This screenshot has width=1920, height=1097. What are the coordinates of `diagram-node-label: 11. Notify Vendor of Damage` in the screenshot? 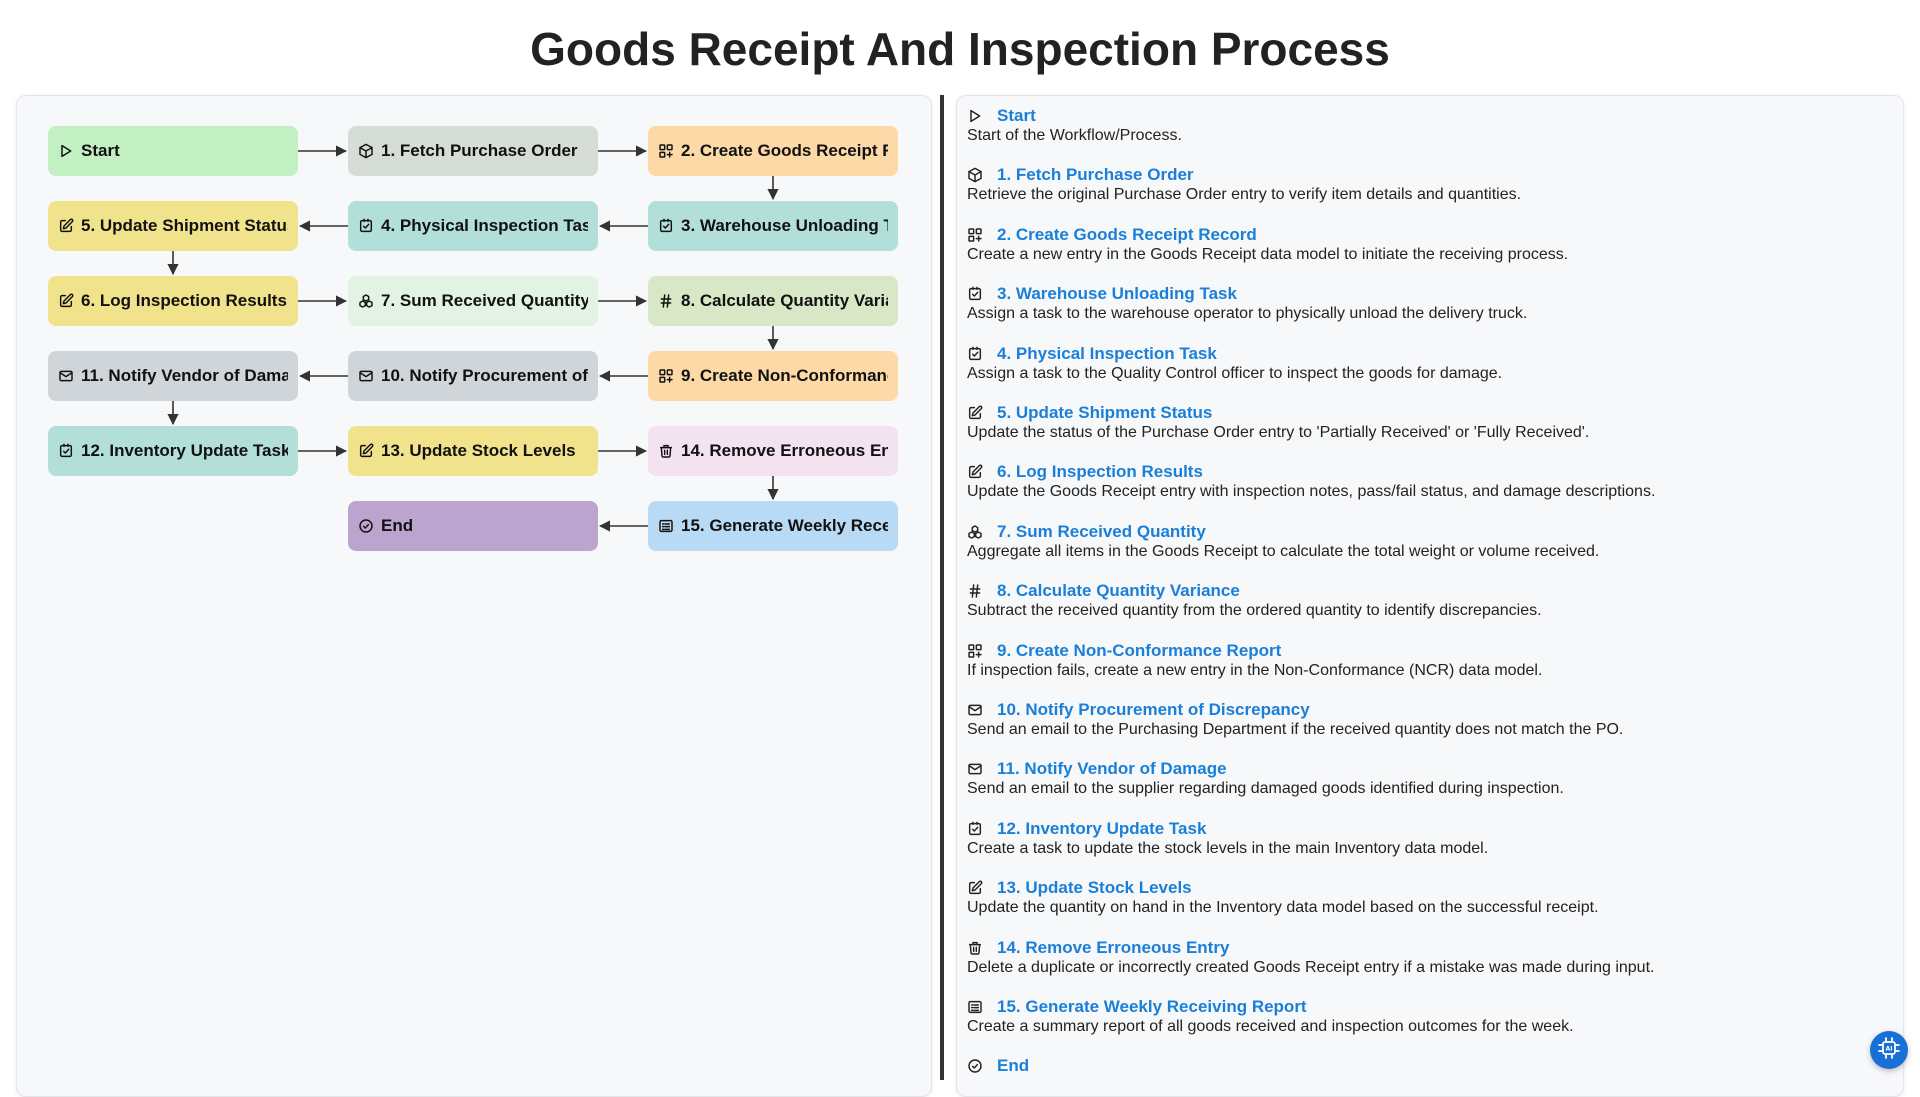 It's located at (184, 375).